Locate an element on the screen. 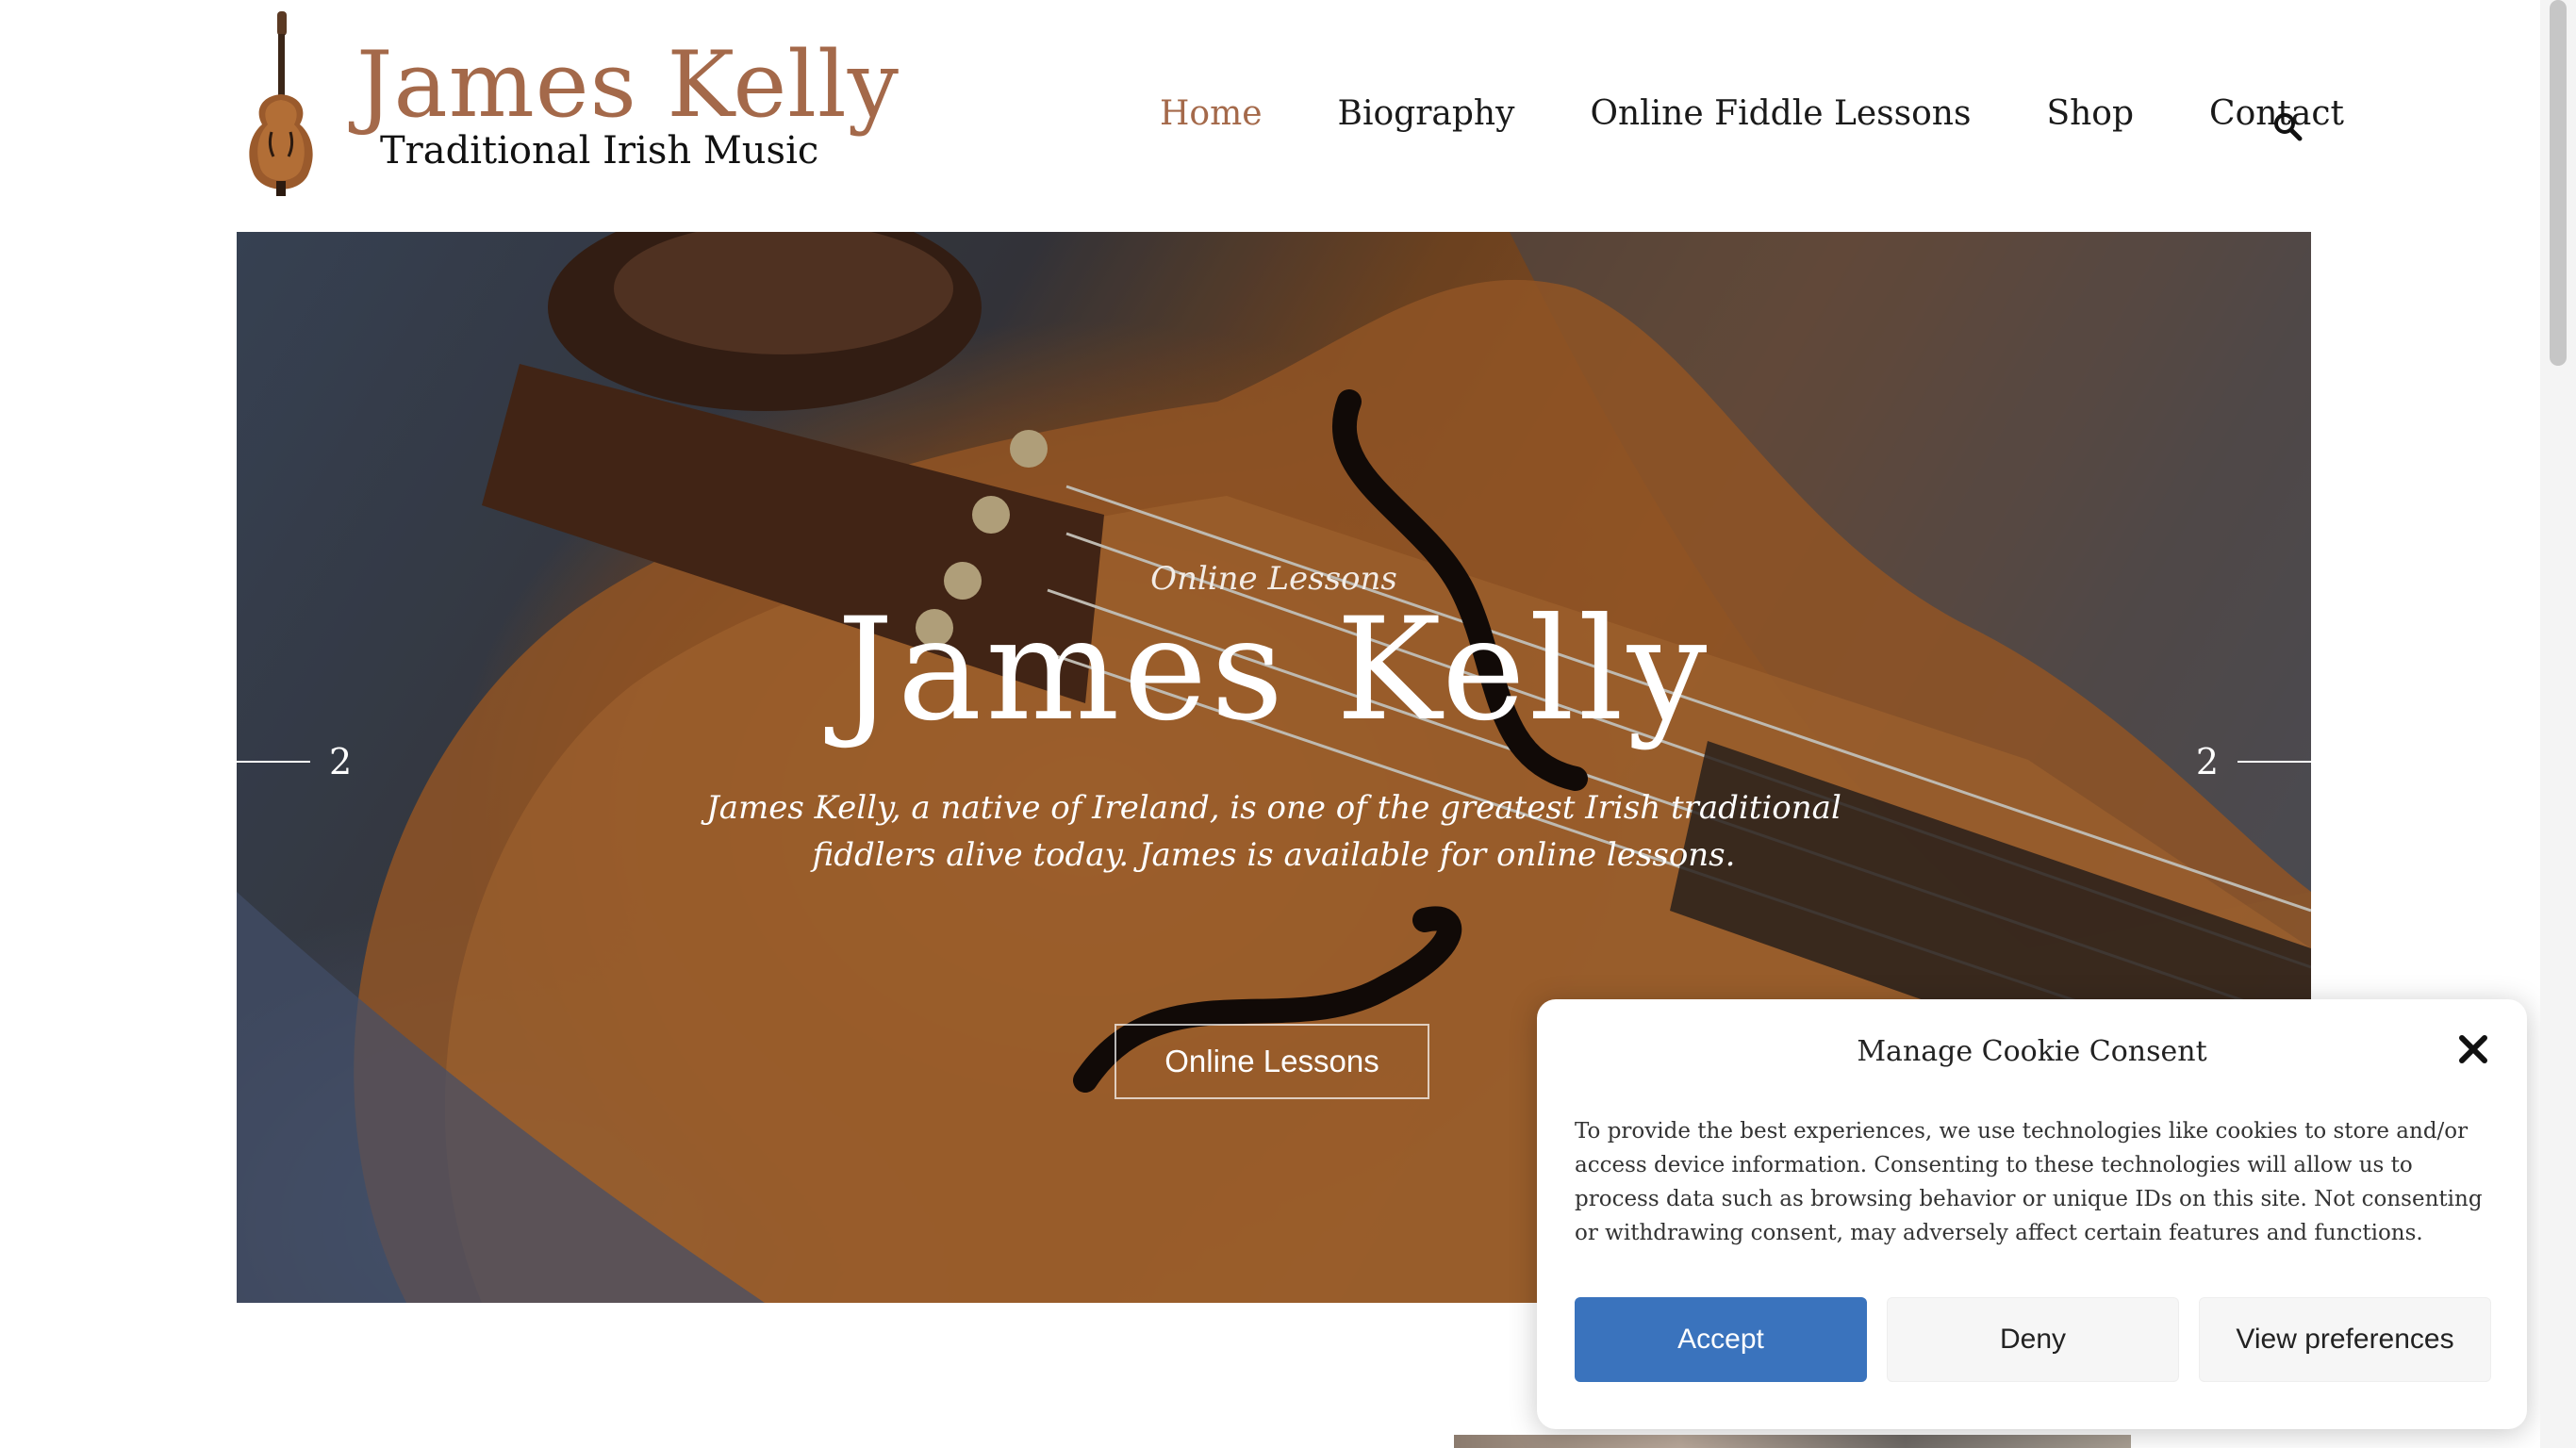 The height and width of the screenshot is (1448, 2576). online-lessons-button: Online Lessons is located at coordinates (1272, 1061).